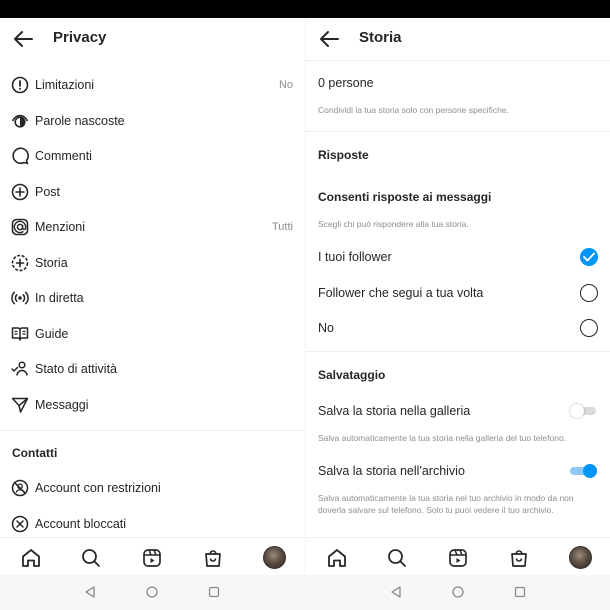  Describe the element at coordinates (352, 375) in the screenshot. I see `saving-heading: Salvataggio` at that location.